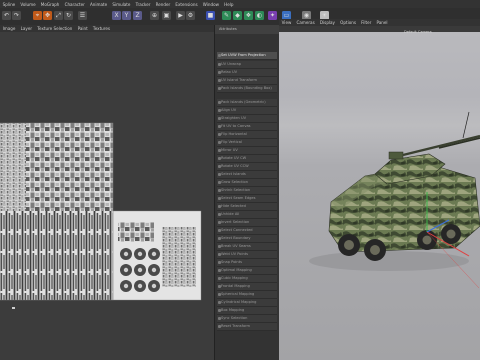 The width and height of the screenshot is (480, 360). What do you see at coordinates (247, 215) in the screenshot?
I see `uv-command-item: Unhide All` at bounding box center [247, 215].